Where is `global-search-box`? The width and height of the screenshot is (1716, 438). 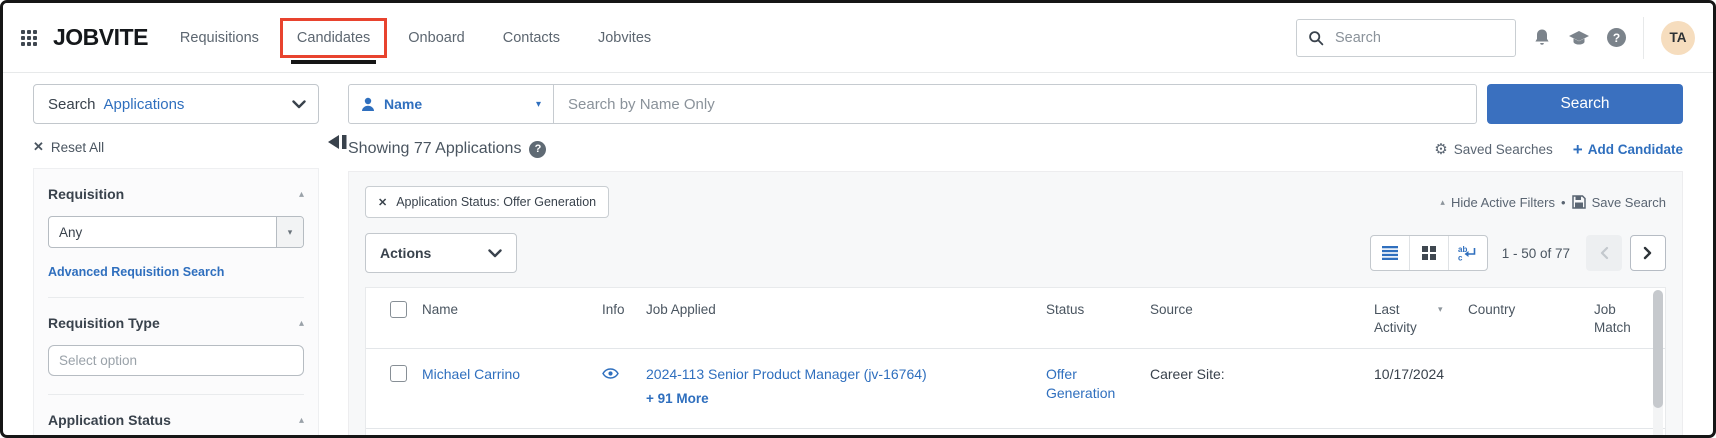 global-search-box is located at coordinates (1406, 37).